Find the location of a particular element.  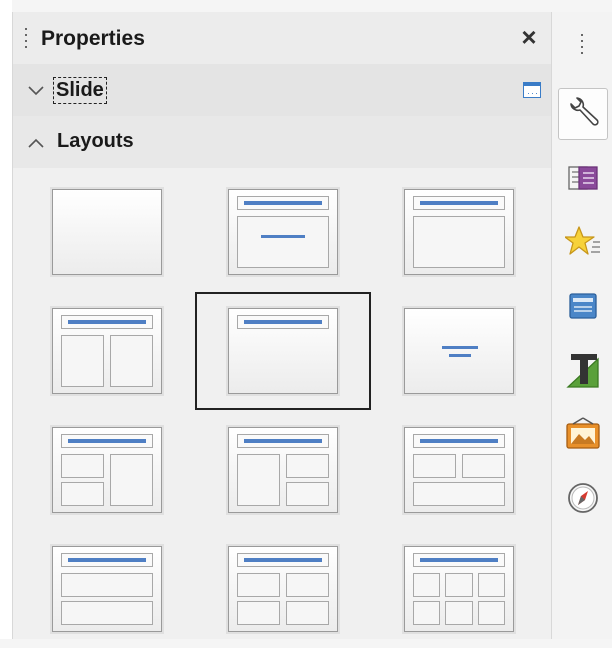

wrench-icon is located at coordinates (584, 111).